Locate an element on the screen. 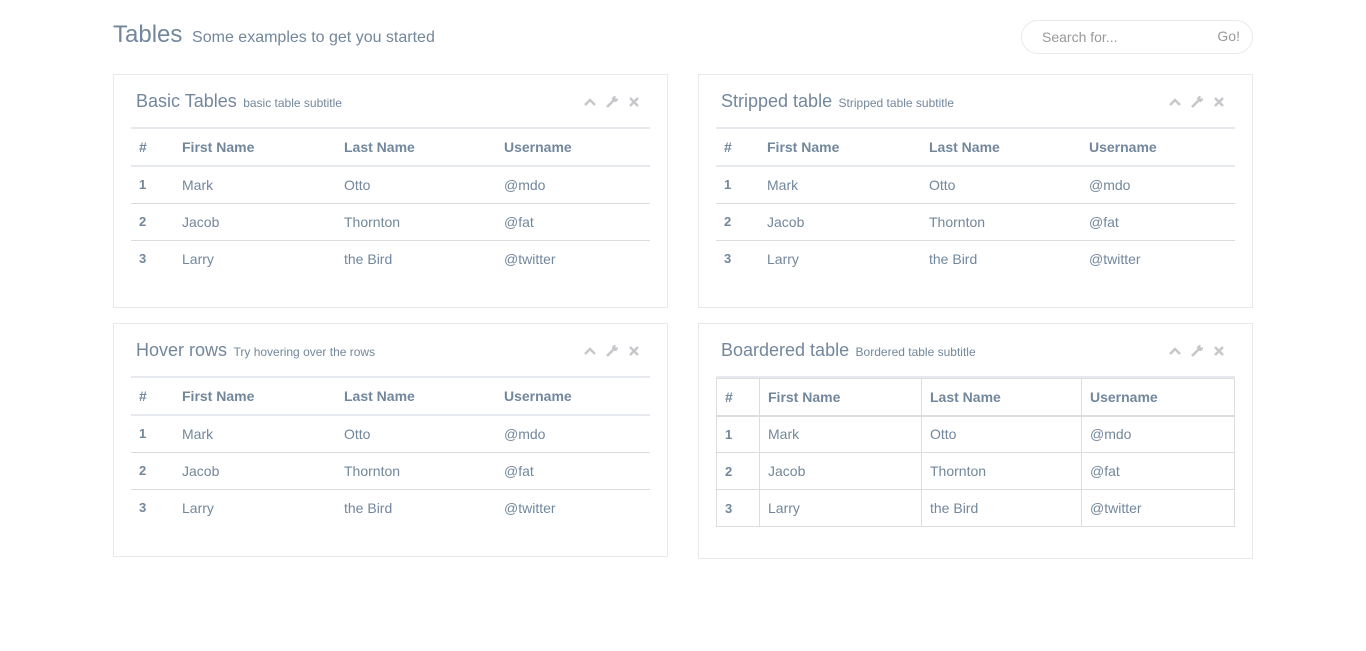 This screenshot has height=651, width=1366. panel-heading: Hover rows is located at coordinates (182, 350).